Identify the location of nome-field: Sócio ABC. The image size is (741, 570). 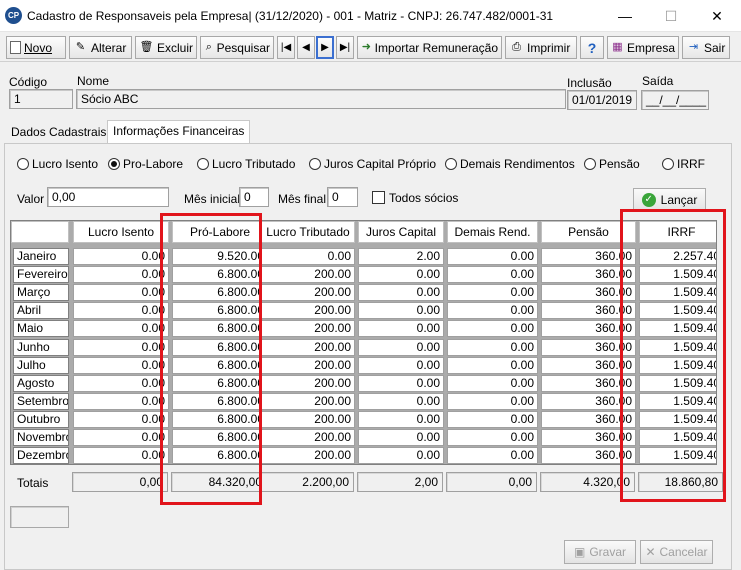
(321, 99).